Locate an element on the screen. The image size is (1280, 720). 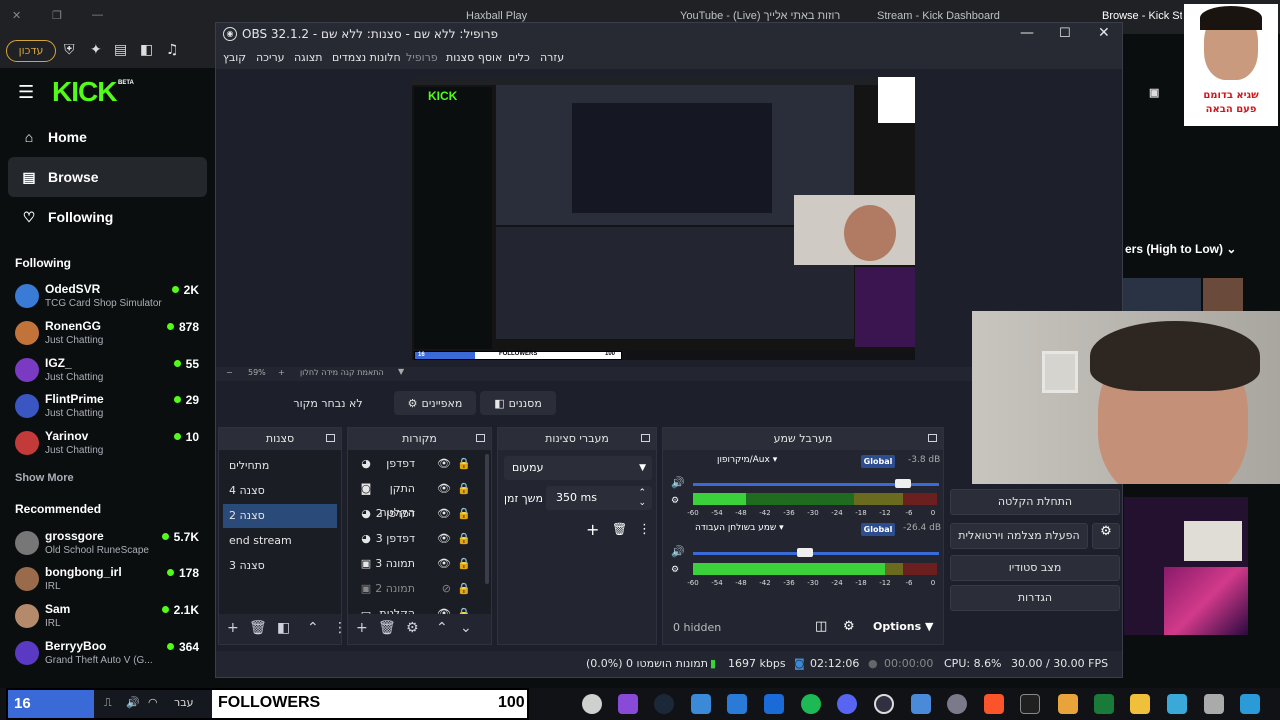
window-close-icon: ✕ is located at coordinates (16, 20).